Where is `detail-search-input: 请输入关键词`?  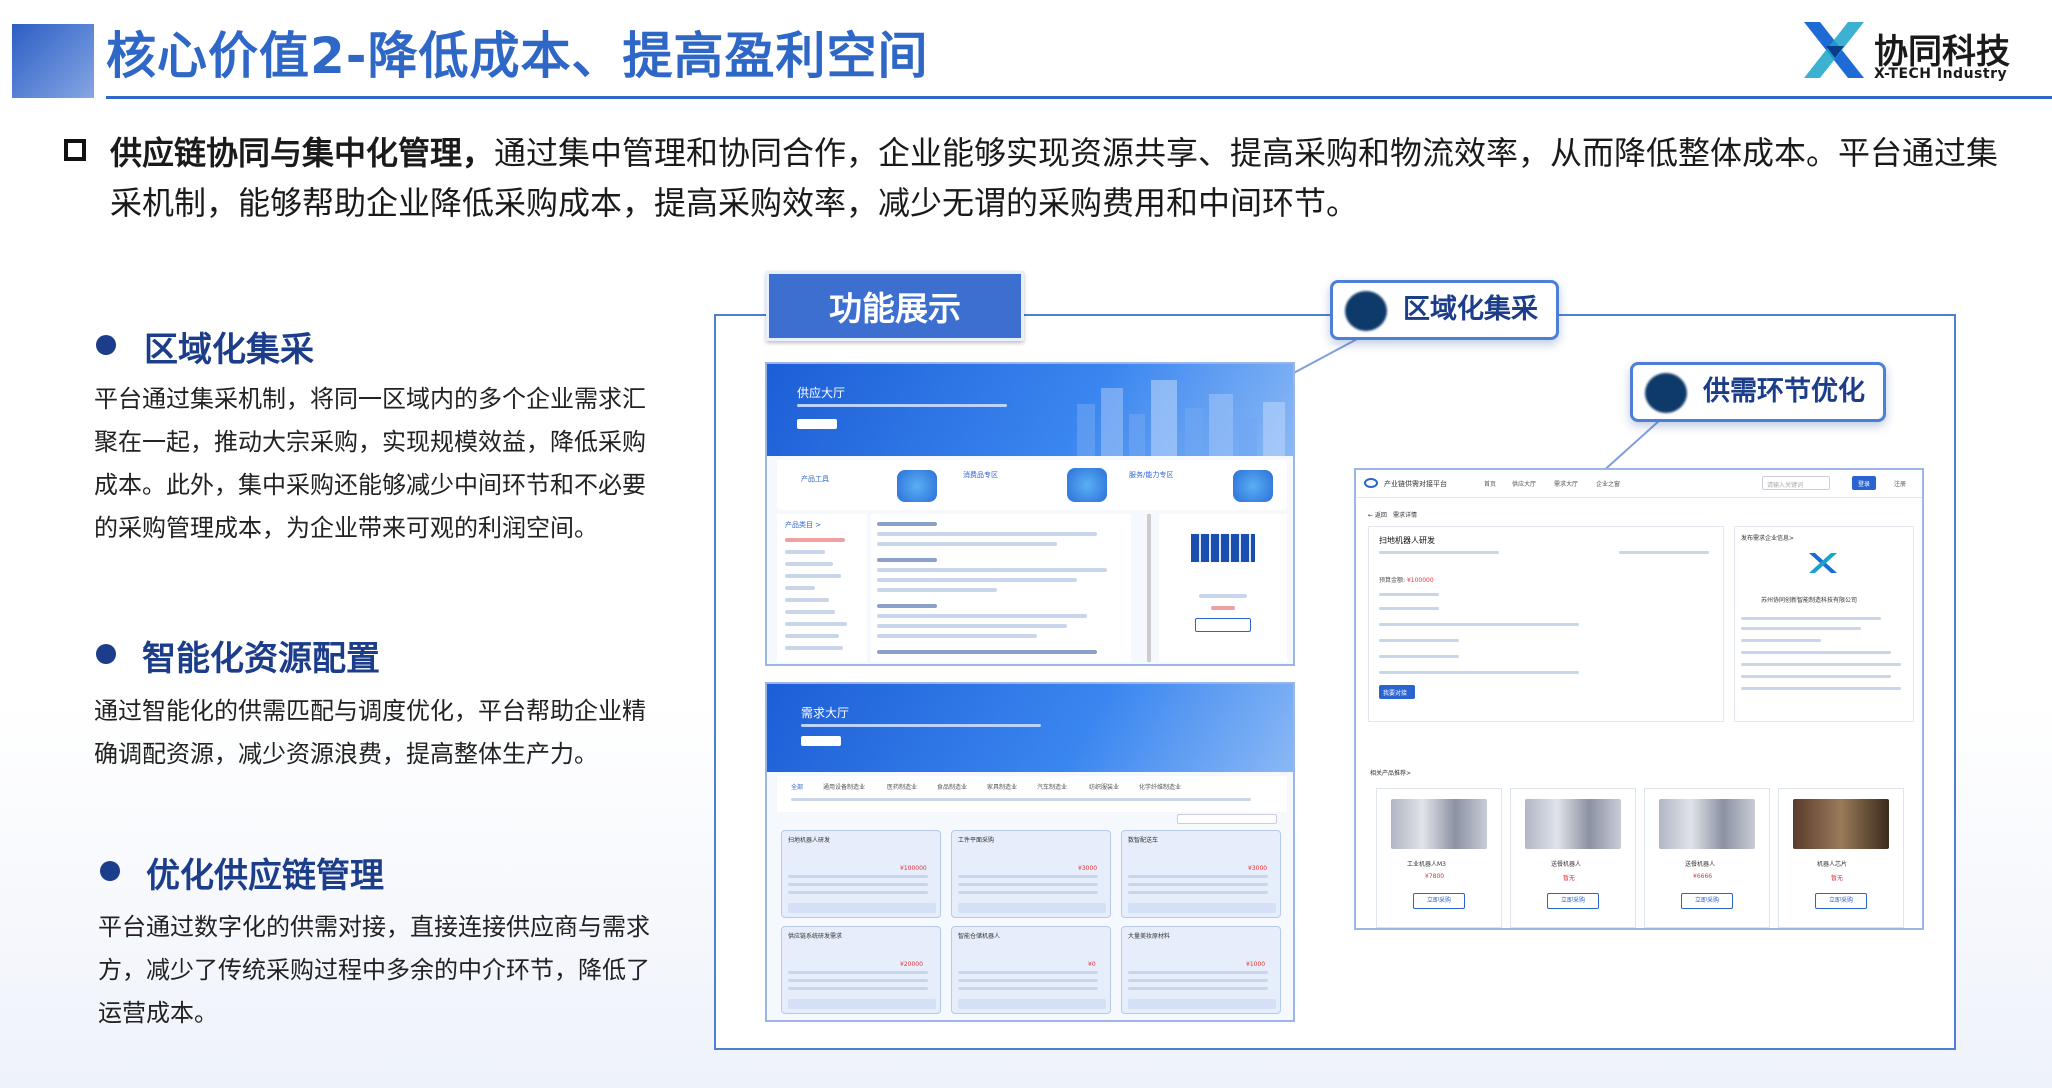 detail-search-input: 请输入关键词 is located at coordinates (1796, 483).